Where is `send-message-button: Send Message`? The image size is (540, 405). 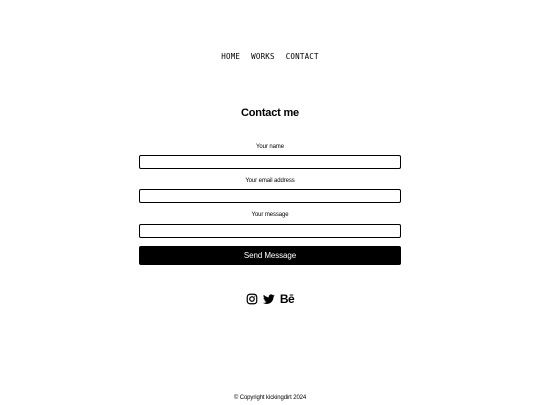 send-message-button: Send Message is located at coordinates (270, 255).